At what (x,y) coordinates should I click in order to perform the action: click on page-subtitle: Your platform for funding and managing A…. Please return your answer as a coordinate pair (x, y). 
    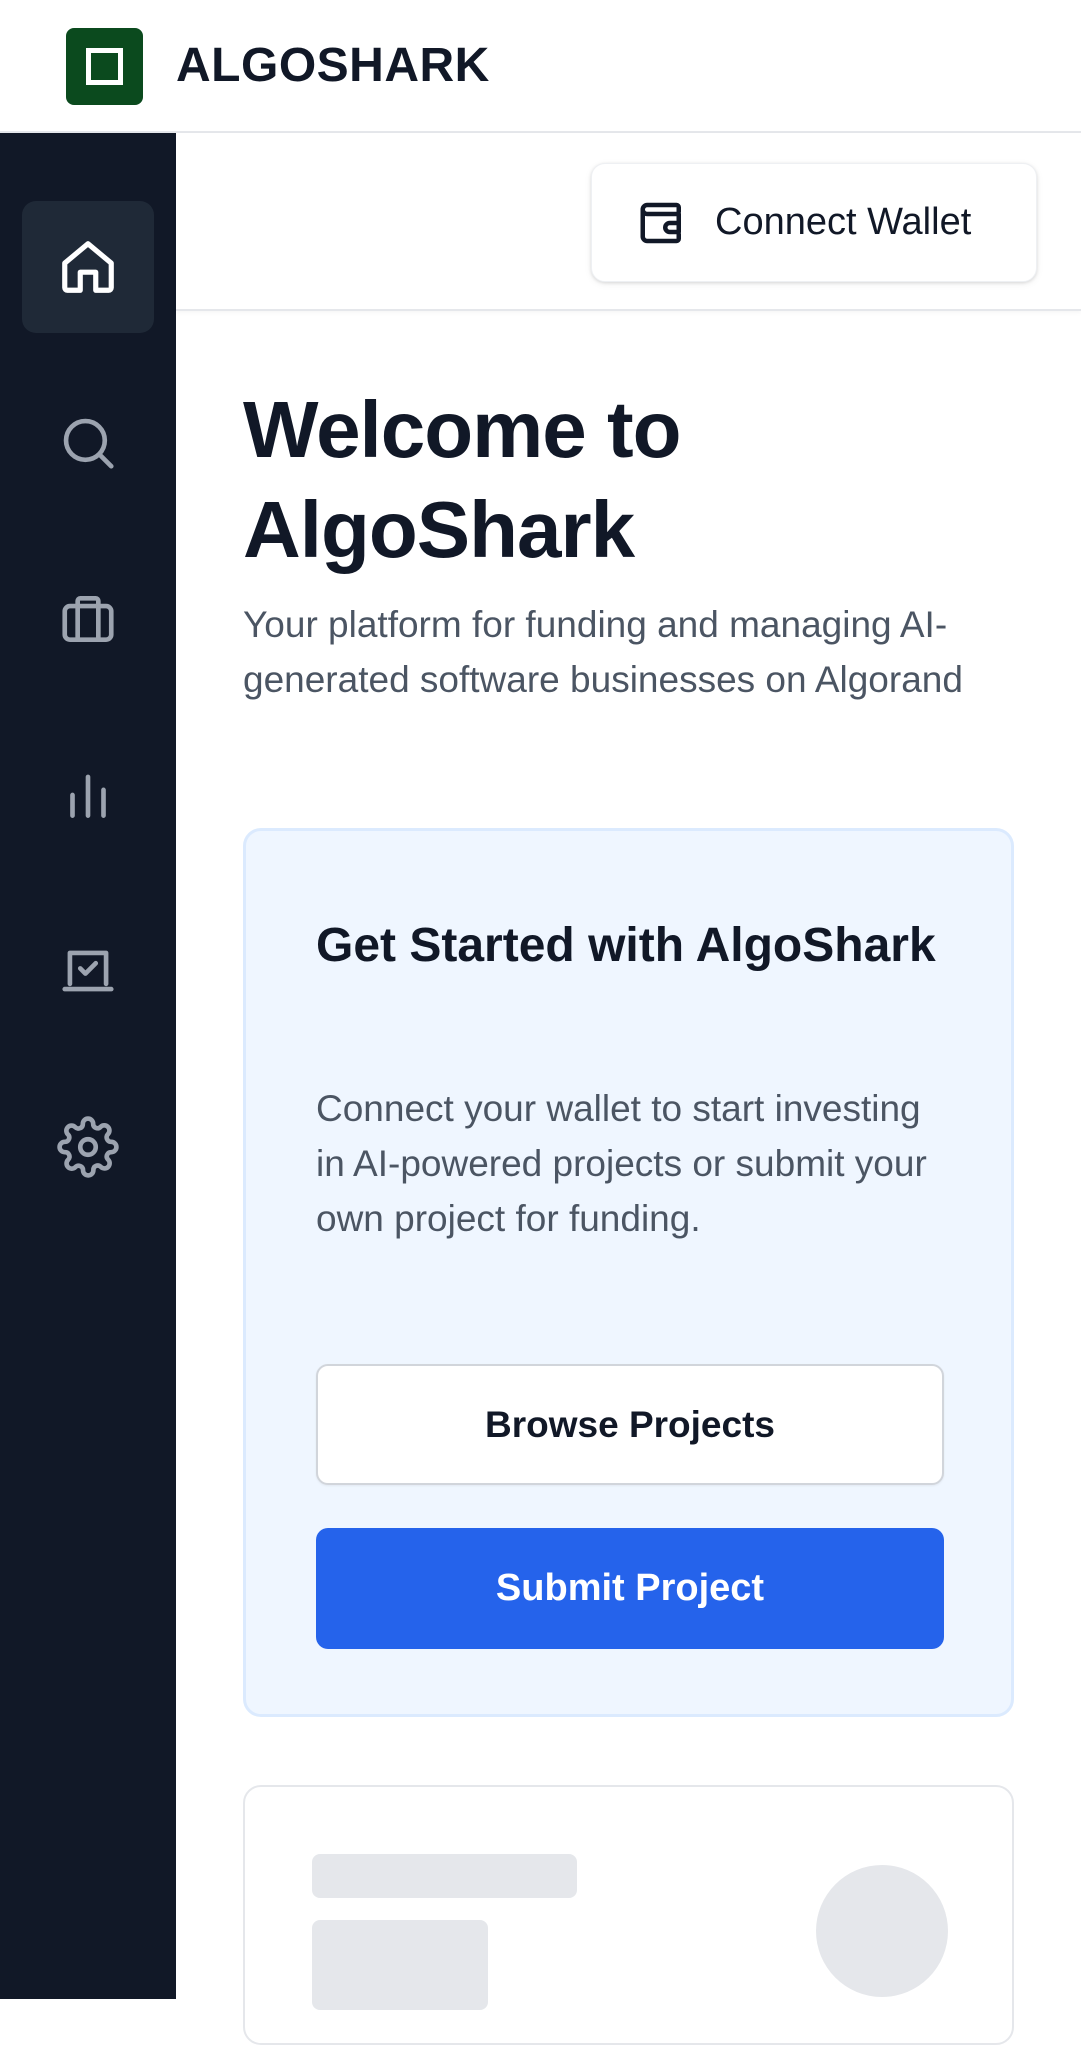
    Looking at the image, I should click on (603, 652).